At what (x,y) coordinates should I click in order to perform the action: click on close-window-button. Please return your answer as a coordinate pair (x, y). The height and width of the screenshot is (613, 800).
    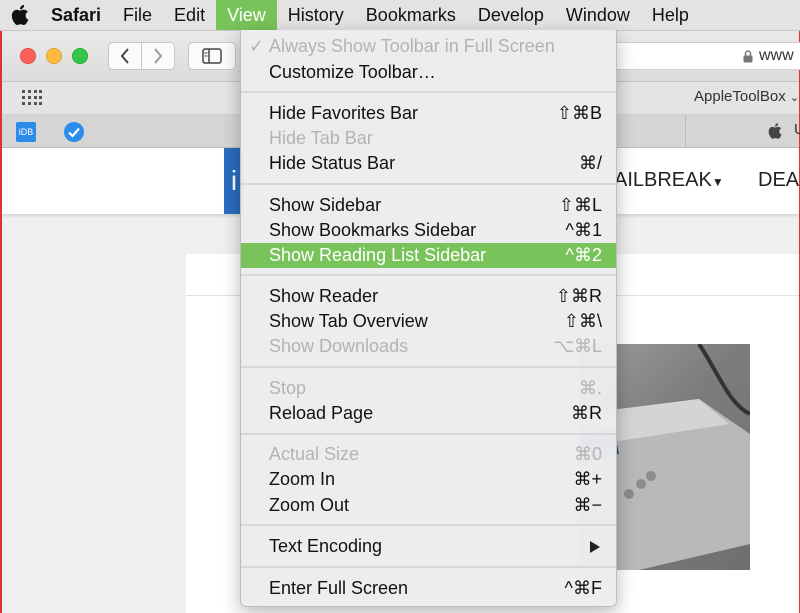
    Looking at the image, I should click on (28, 56).